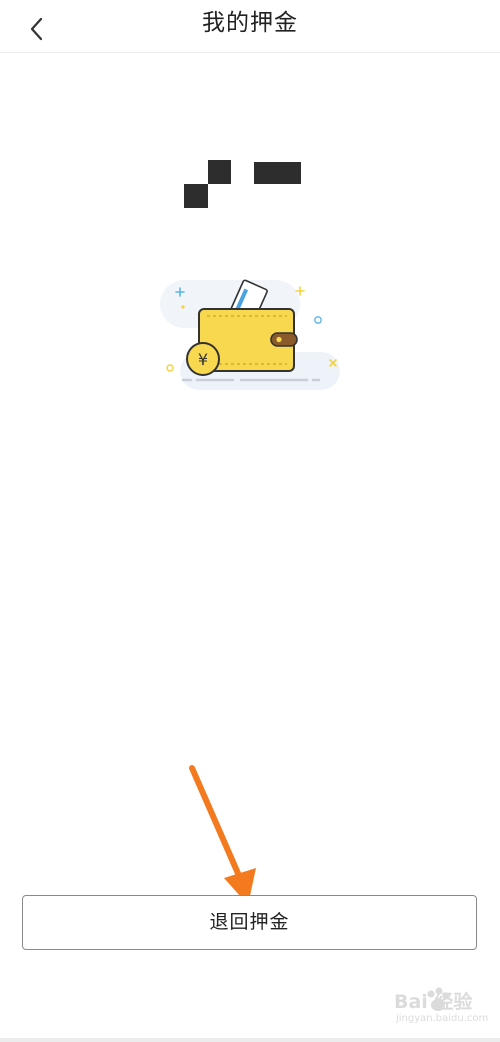  What do you see at coordinates (222, 835) in the screenshot?
I see `annotation-arrow` at bounding box center [222, 835].